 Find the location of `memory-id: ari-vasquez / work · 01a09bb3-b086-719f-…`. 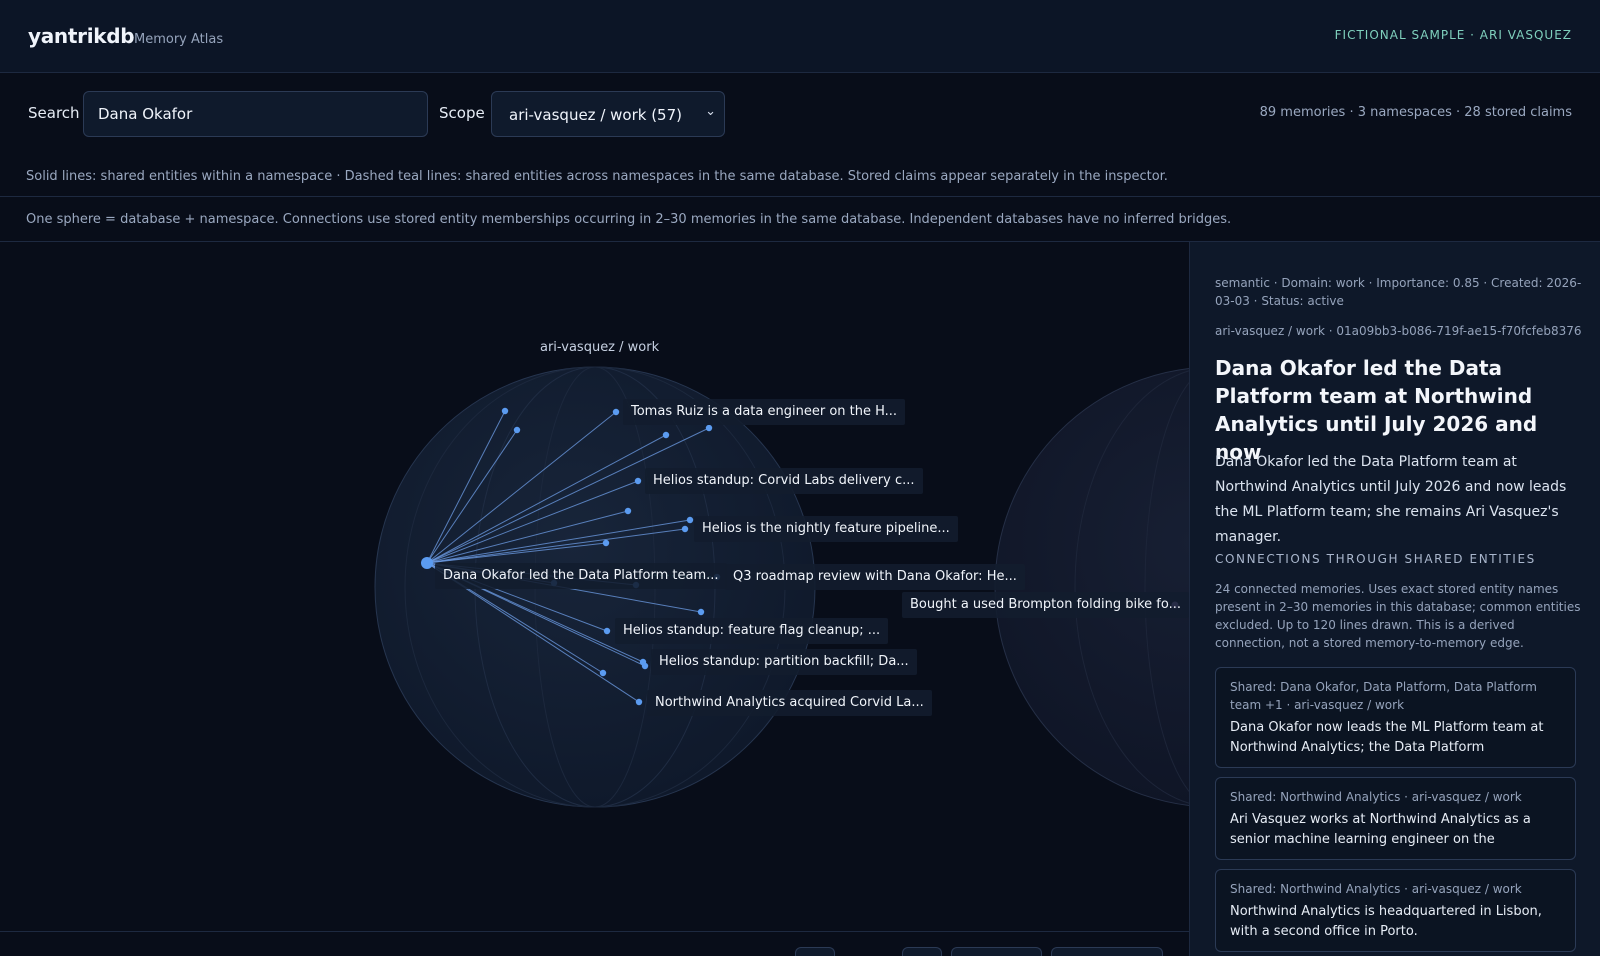

memory-id: ari-vasquez / work · 01a09bb3-b086-719f-… is located at coordinates (1398, 331).